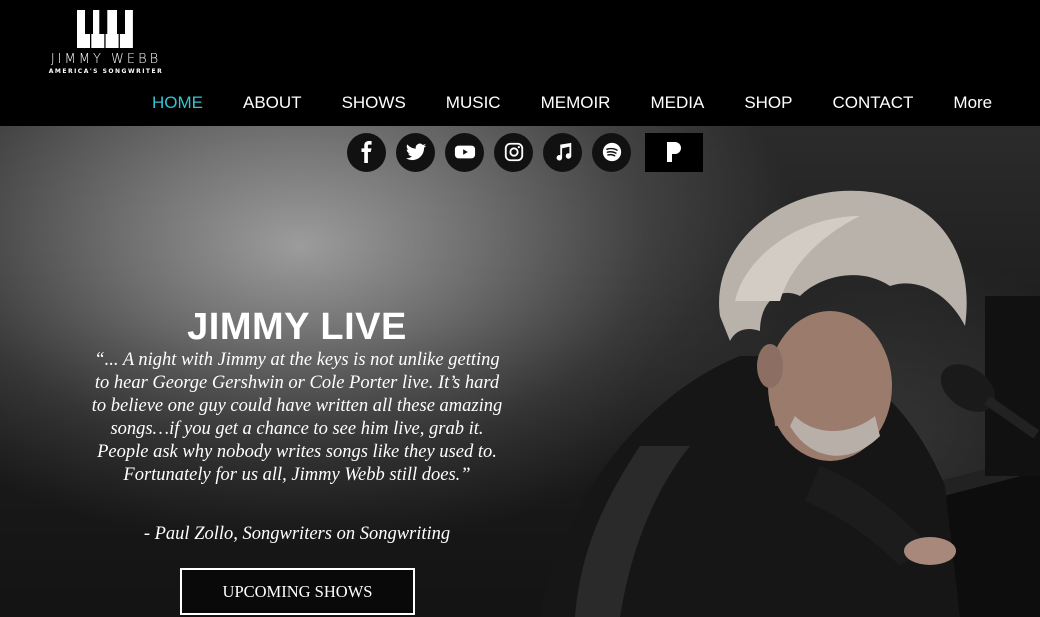 This screenshot has width=1040, height=617. What do you see at coordinates (177, 104) in the screenshot?
I see `nav-item-home: HOME` at bounding box center [177, 104].